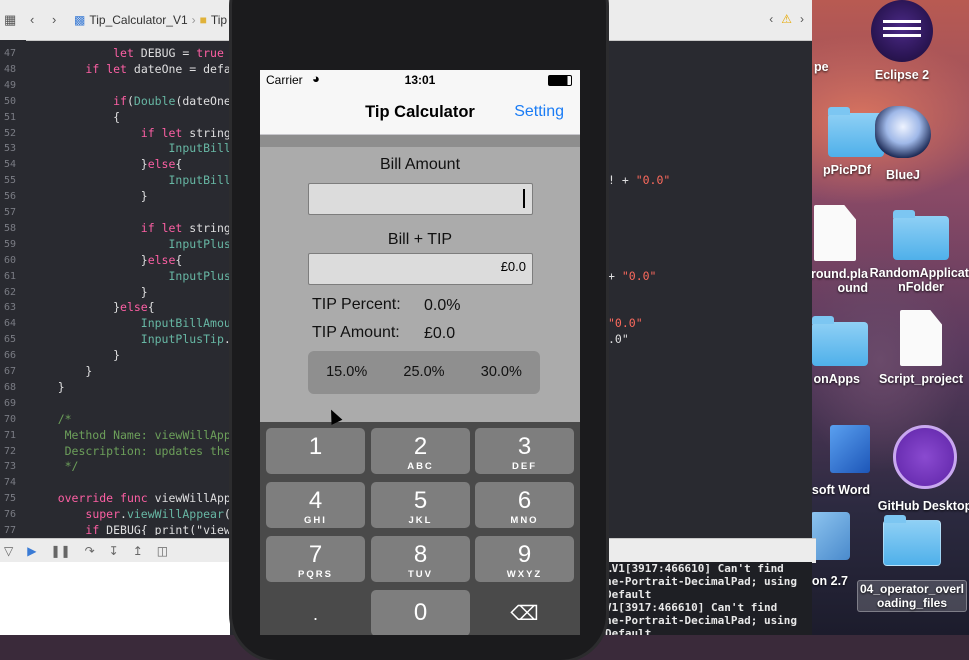 Image resolution: width=969 pixels, height=660 pixels. Describe the element at coordinates (694, 568) in the screenshot. I see `console-line: …V1[3917:466610] Can't find` at that location.